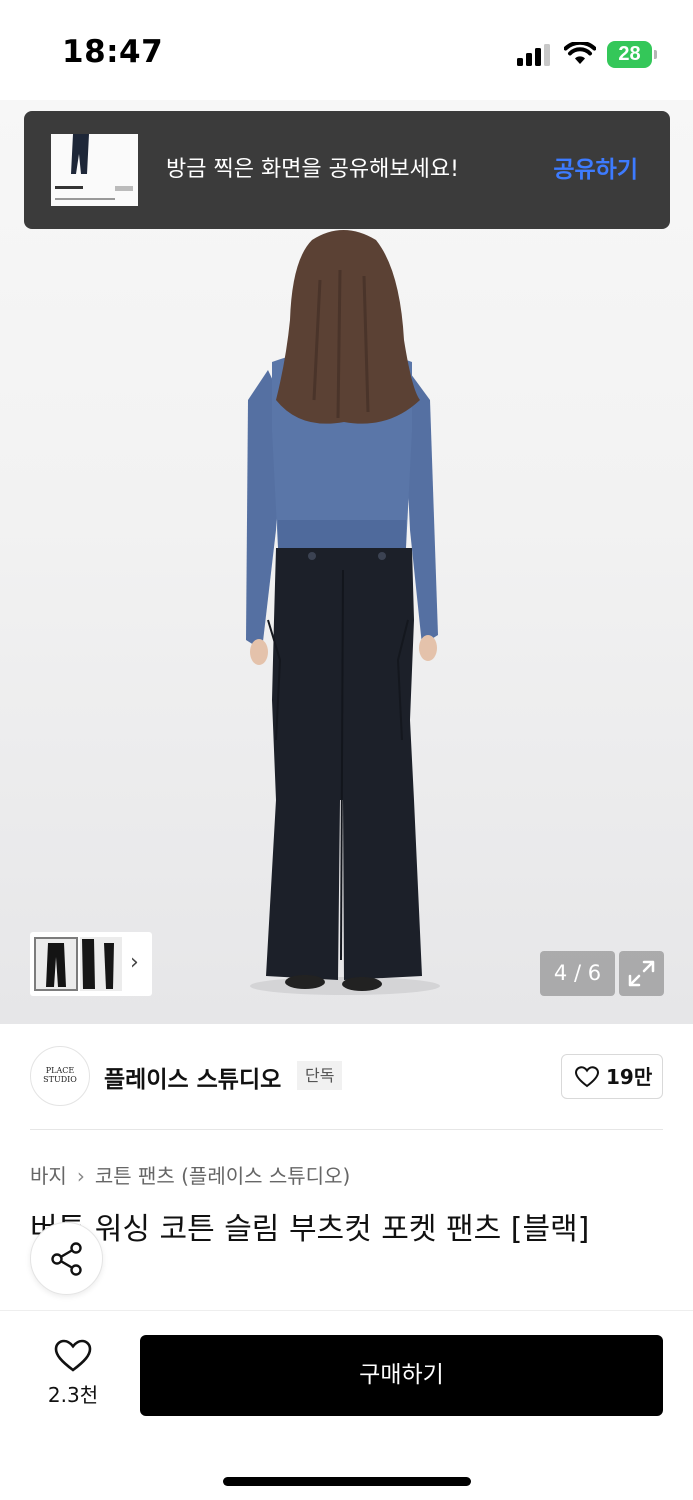  What do you see at coordinates (222, 1176) in the screenshot?
I see `breadcrumb-subcategory: 코튼 팬츠 (플레이스 스튜디오)` at bounding box center [222, 1176].